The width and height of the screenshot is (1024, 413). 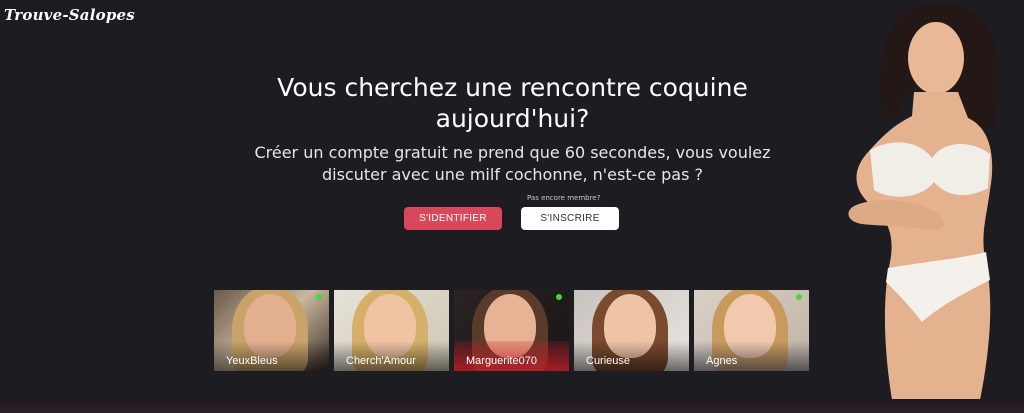 I want to click on signup-button: S'INSCRIRE, so click(x=570, y=218).